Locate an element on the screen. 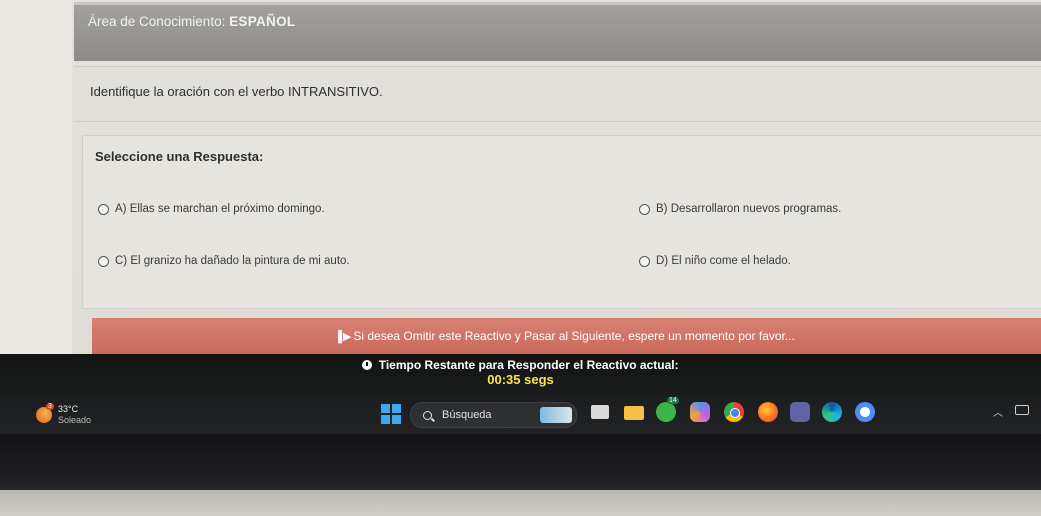  weather-badge: 3 is located at coordinates (50, 406).